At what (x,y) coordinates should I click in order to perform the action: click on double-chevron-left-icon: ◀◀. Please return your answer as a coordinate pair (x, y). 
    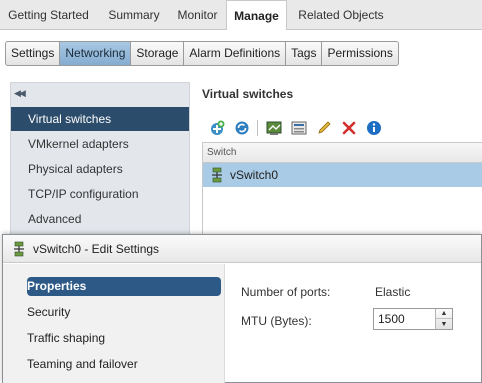
    Looking at the image, I should click on (20, 93).